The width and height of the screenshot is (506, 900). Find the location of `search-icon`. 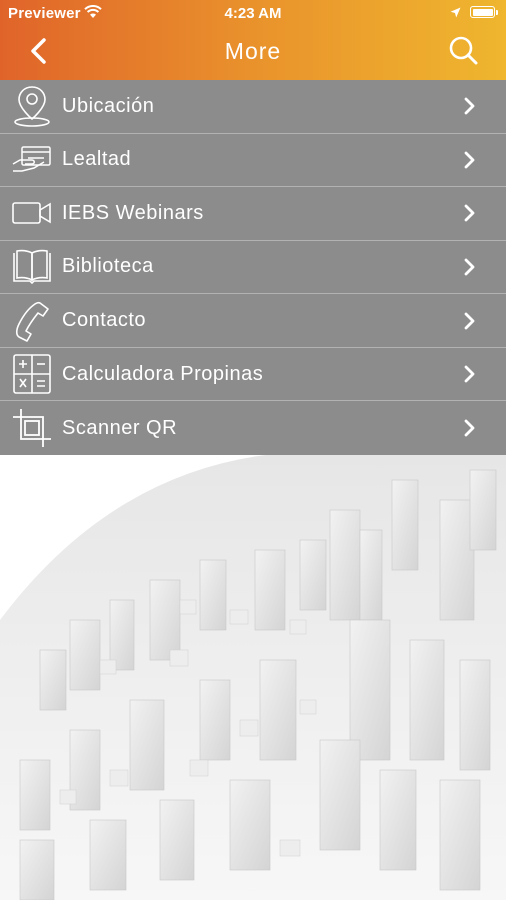

search-icon is located at coordinates (463, 50).